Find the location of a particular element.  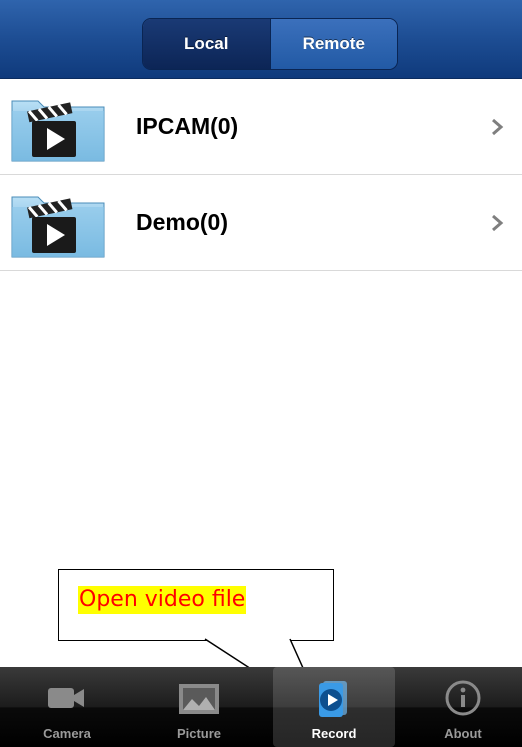

camera-icon is located at coordinates (66, 698).